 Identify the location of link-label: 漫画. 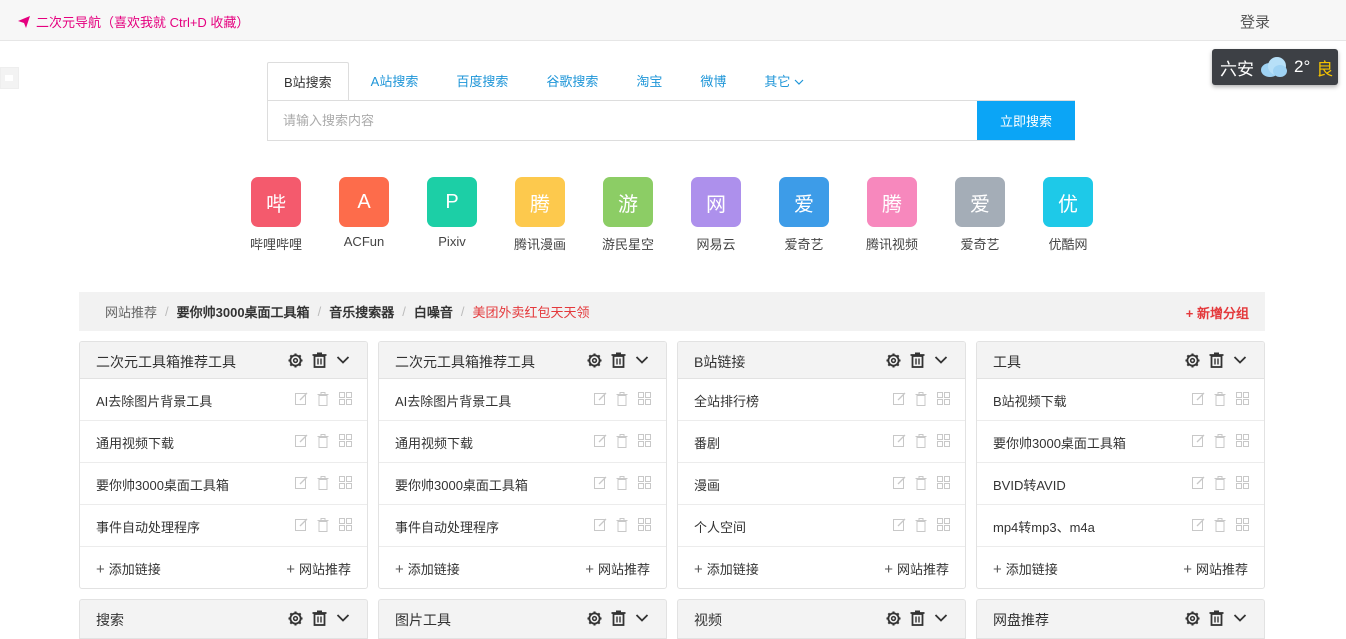
(707, 484).